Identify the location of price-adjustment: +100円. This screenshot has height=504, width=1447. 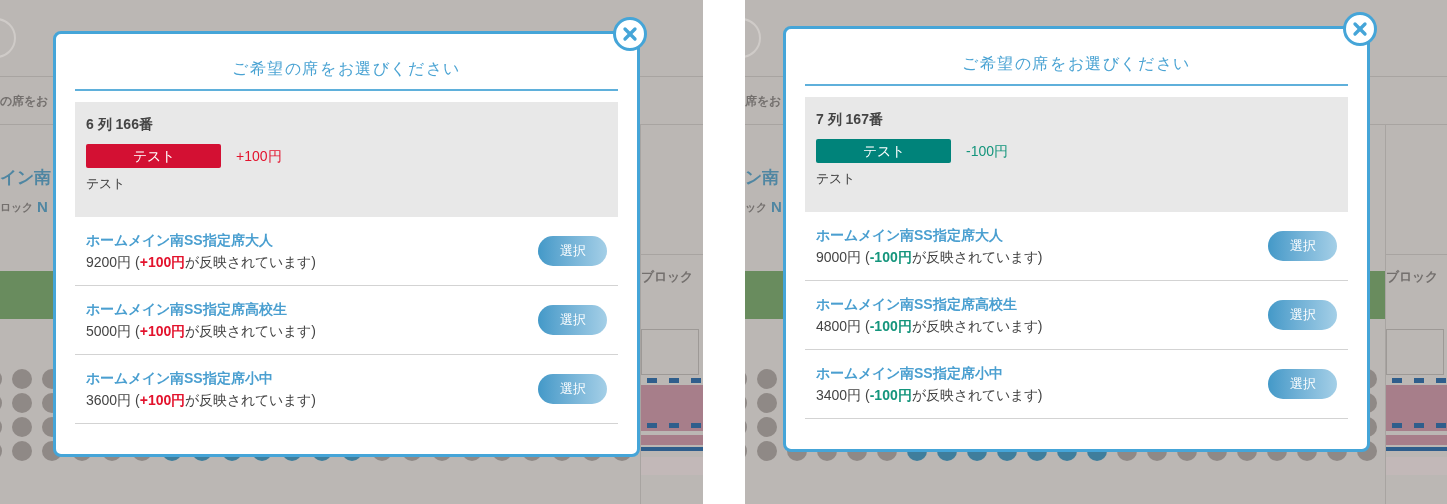
(259, 156).